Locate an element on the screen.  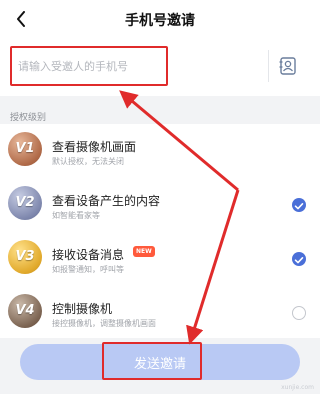
page-title: 手机号邀请 is located at coordinates (160, 21).